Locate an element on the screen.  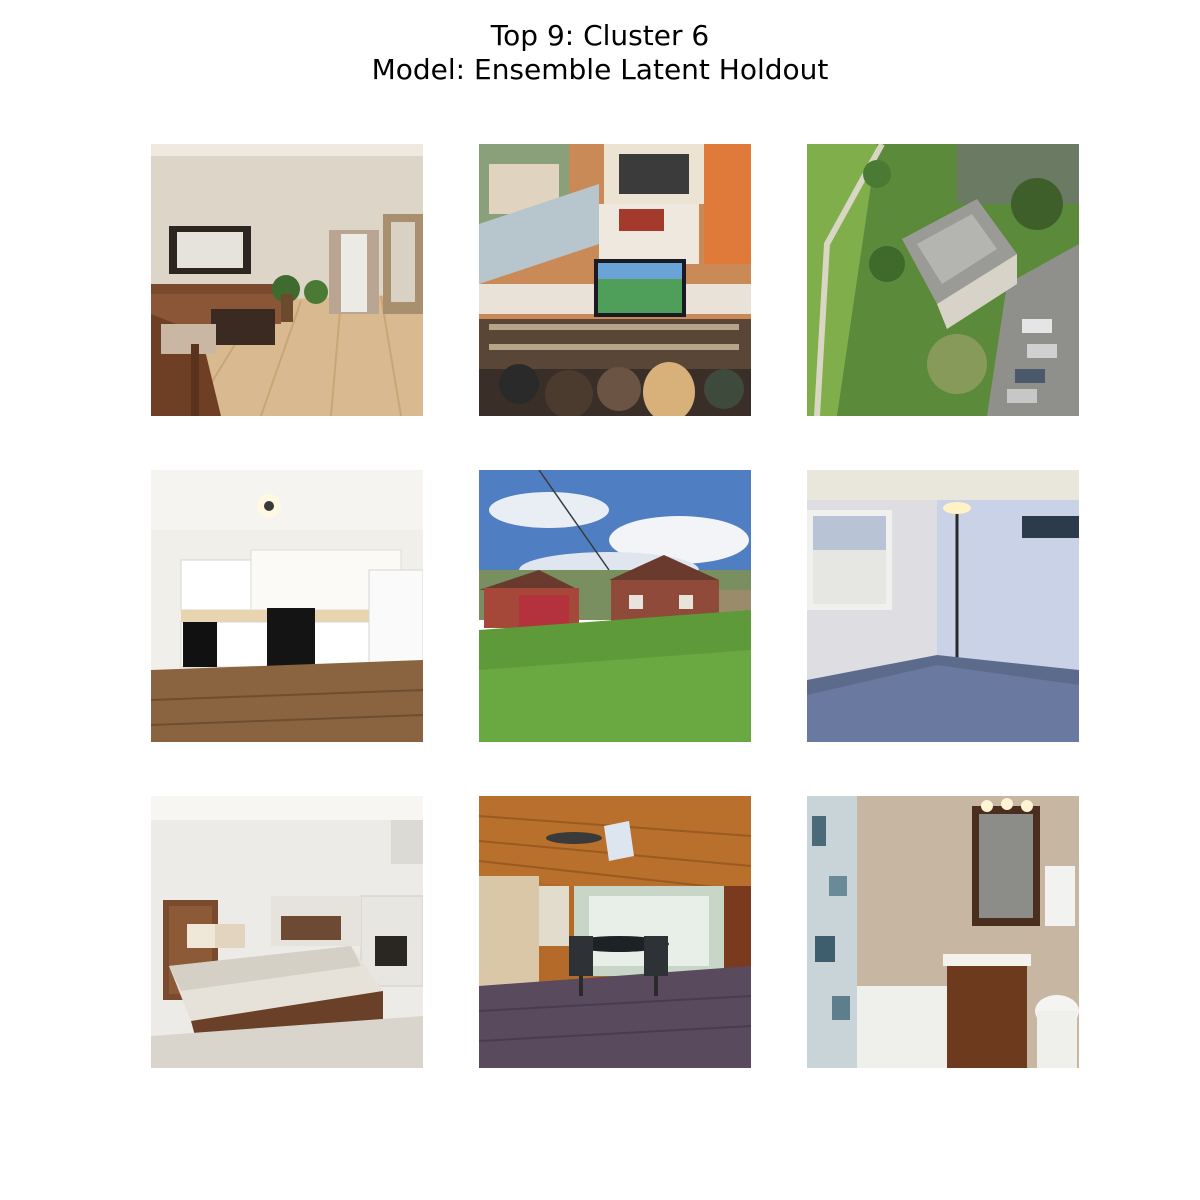
image-bedroom-fireplace is located at coordinates (287, 932).